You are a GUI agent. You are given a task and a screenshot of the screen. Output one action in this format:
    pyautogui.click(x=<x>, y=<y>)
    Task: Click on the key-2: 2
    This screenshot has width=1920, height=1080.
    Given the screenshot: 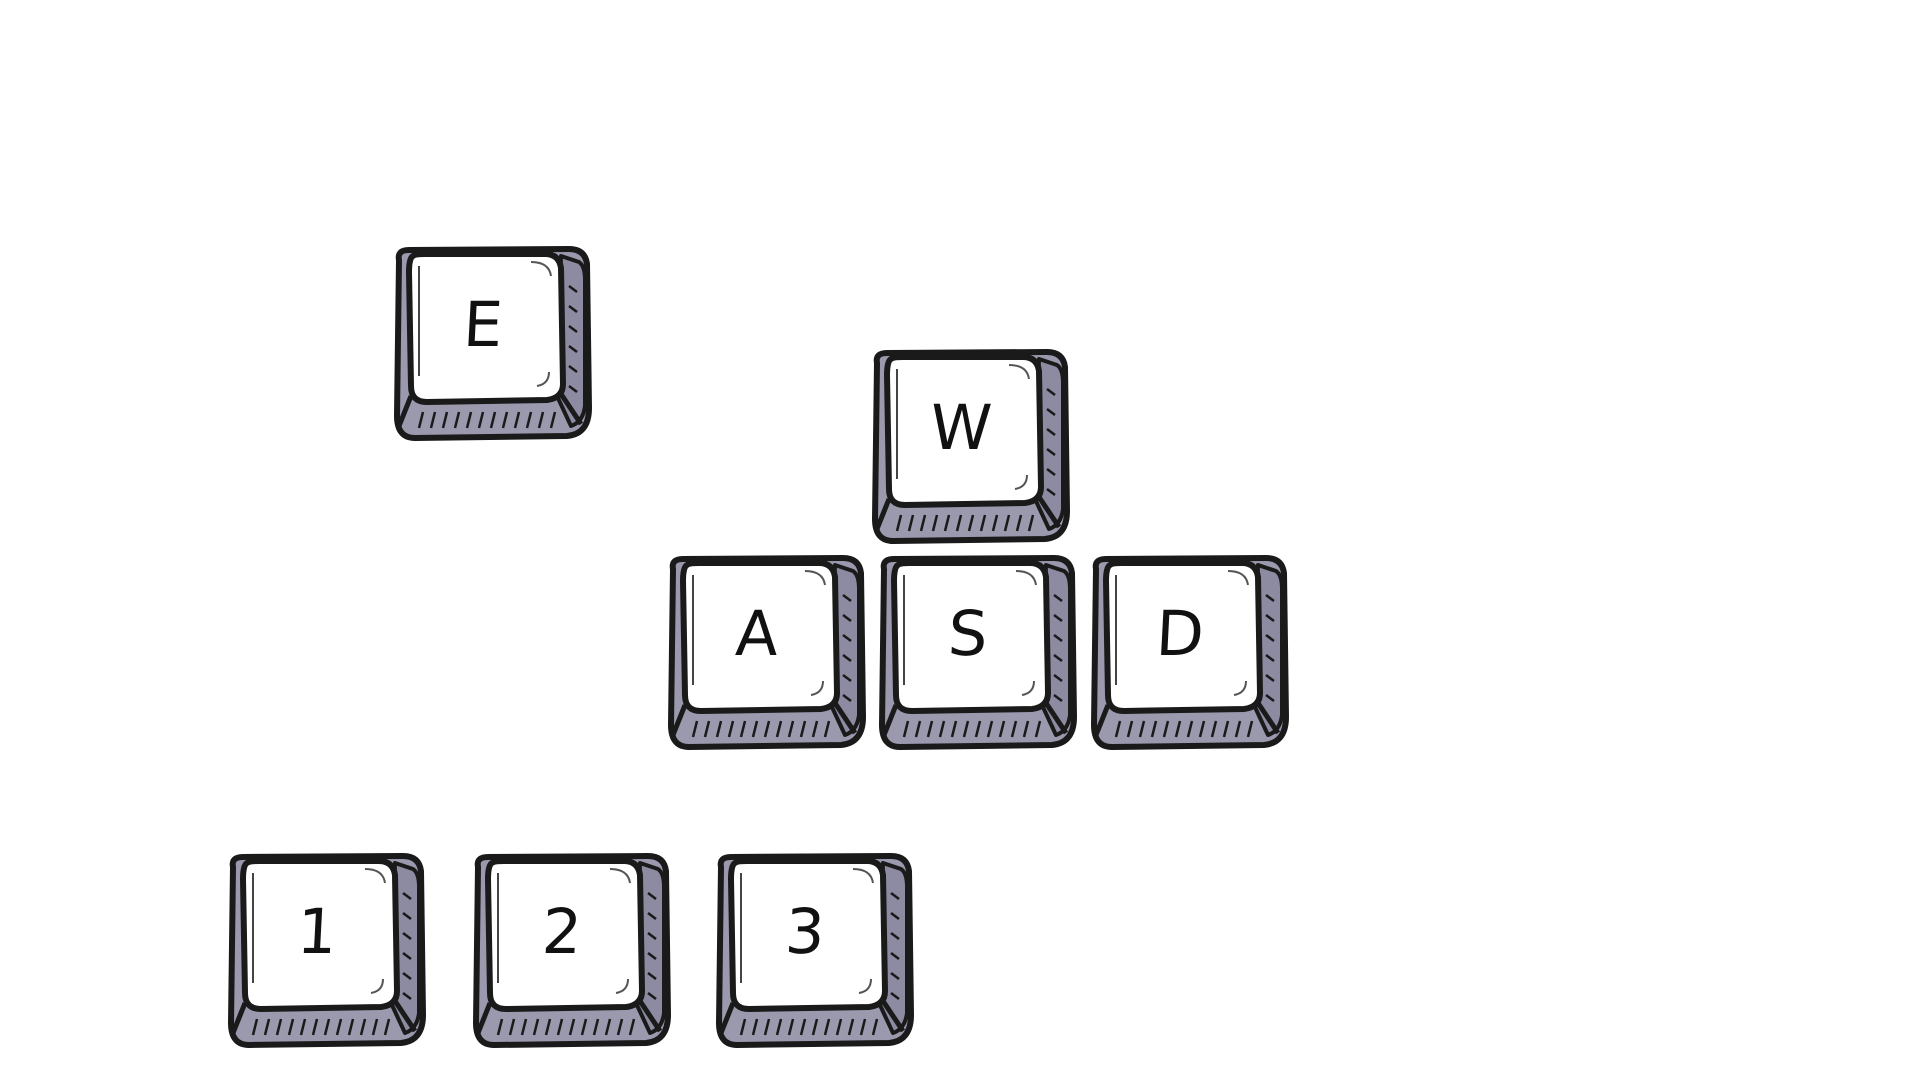 What is the action you would take?
    pyautogui.click(x=570, y=951)
    